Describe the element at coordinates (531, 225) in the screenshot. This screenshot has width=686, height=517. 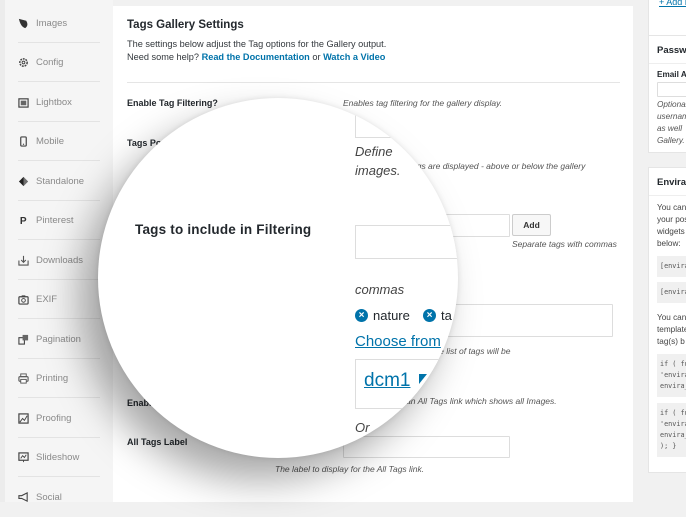
I see `add-tag-button: Add` at that location.